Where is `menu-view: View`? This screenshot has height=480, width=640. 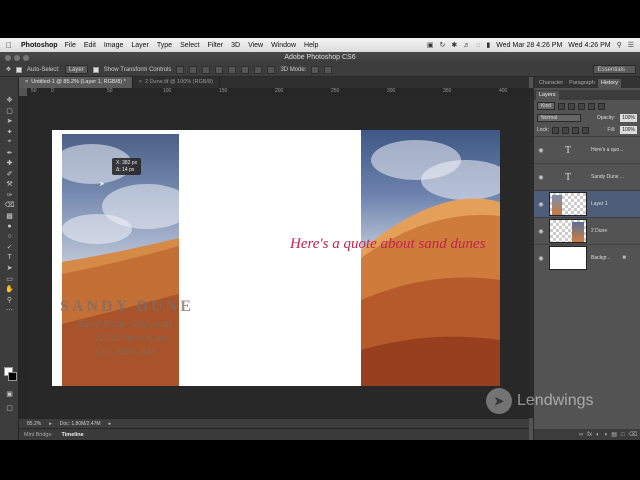
menu-view: View is located at coordinates (255, 45).